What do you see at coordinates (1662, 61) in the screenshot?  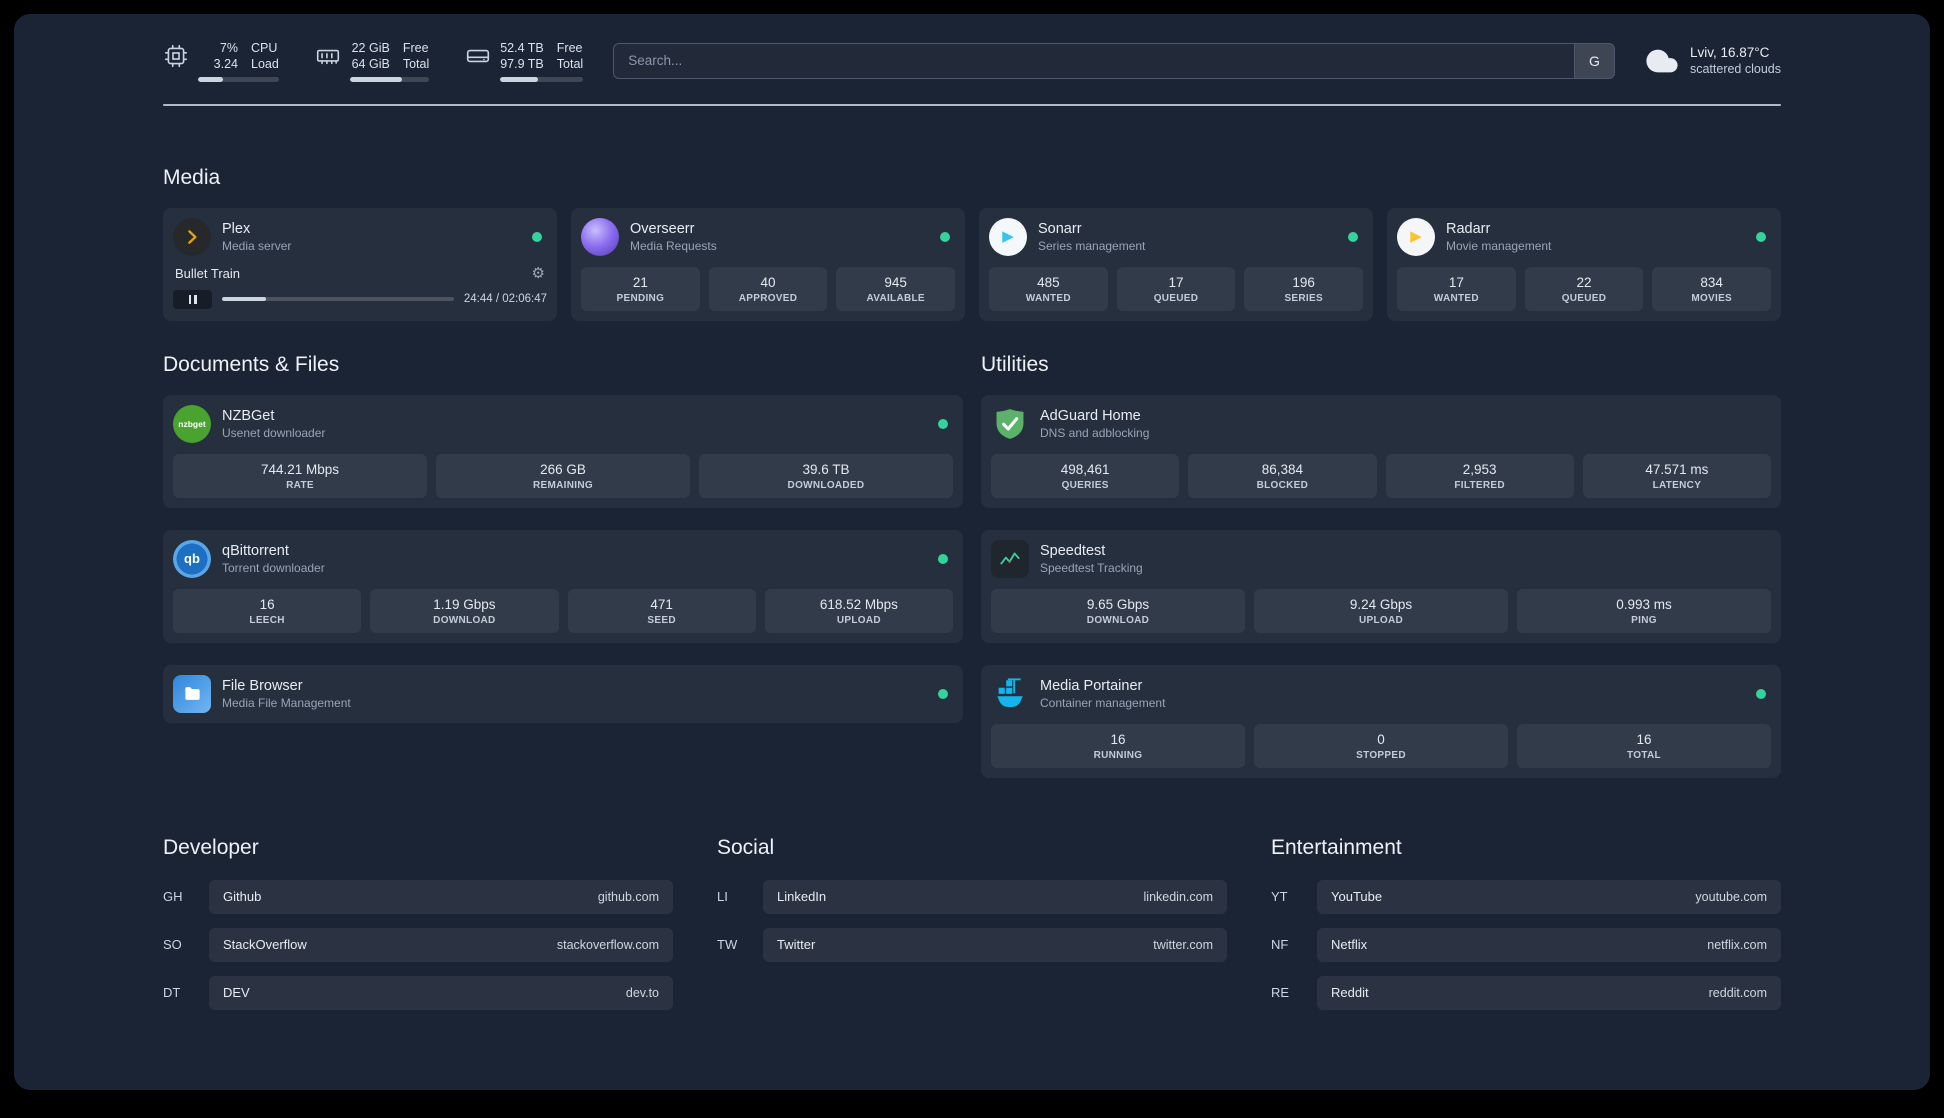 I see `cloud-icon` at bounding box center [1662, 61].